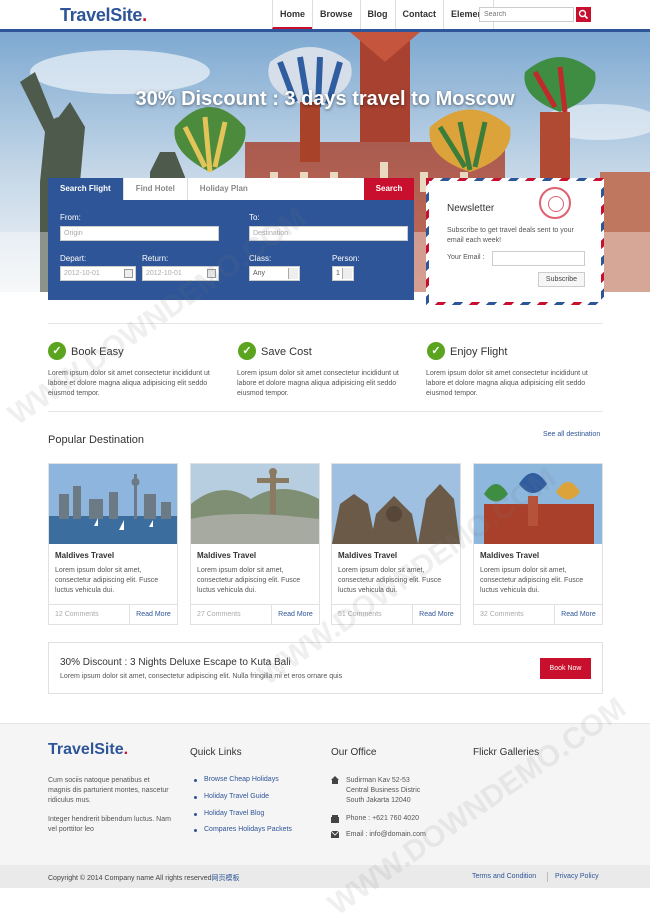  Describe the element at coordinates (325, 99) in the screenshot. I see `hero-title: 30% Discount : 3 days travel to Moscow` at that location.